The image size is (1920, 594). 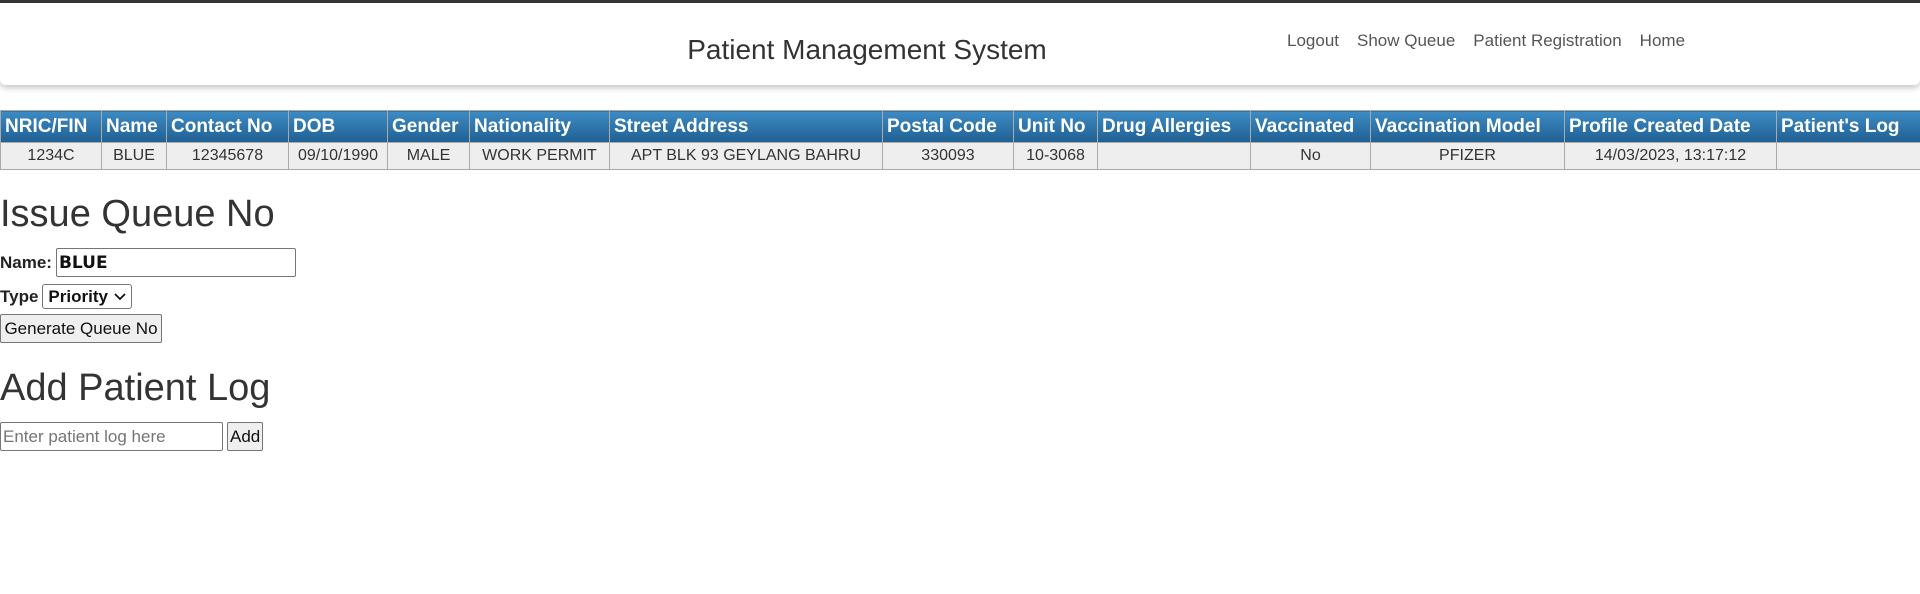 What do you see at coordinates (1848, 156) in the screenshot?
I see `cell-patient-log` at bounding box center [1848, 156].